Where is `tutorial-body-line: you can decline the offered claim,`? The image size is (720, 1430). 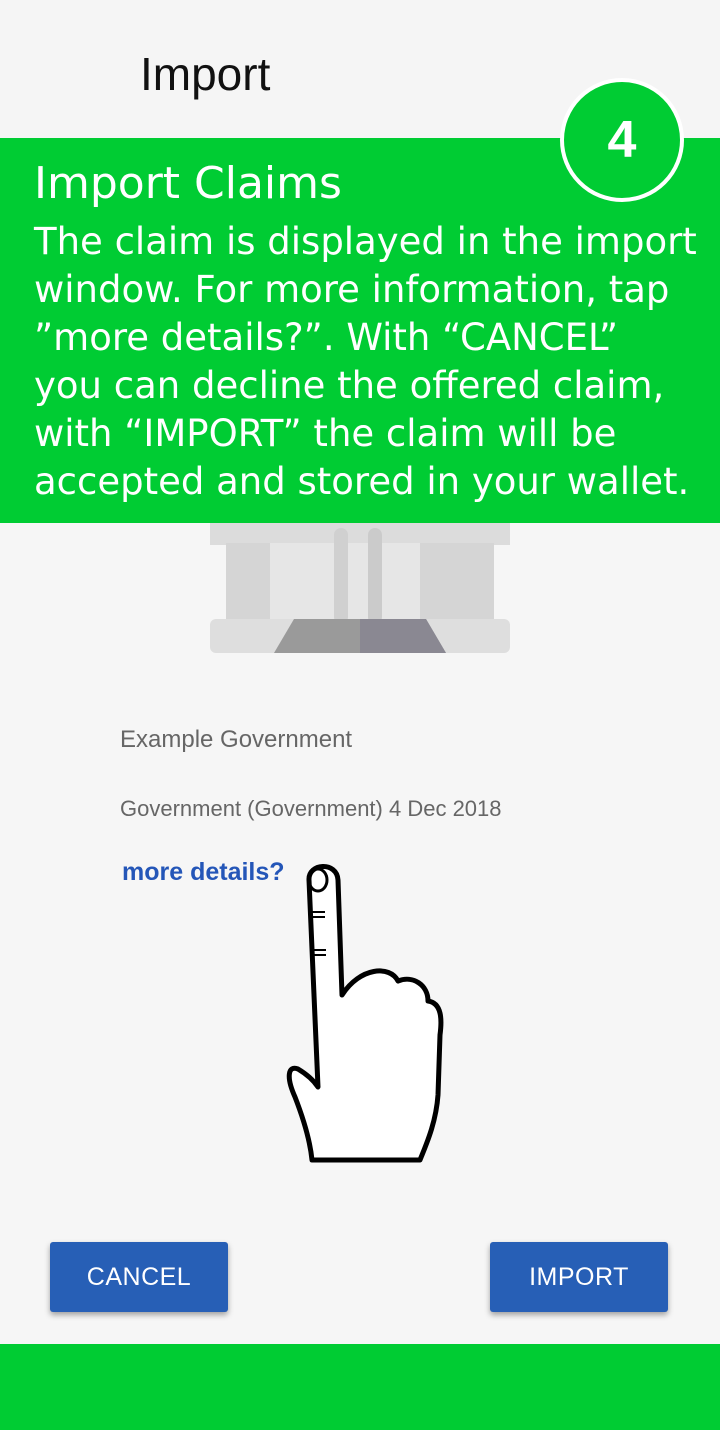
tutorial-body-line: you can decline the offered claim, is located at coordinates (349, 385).